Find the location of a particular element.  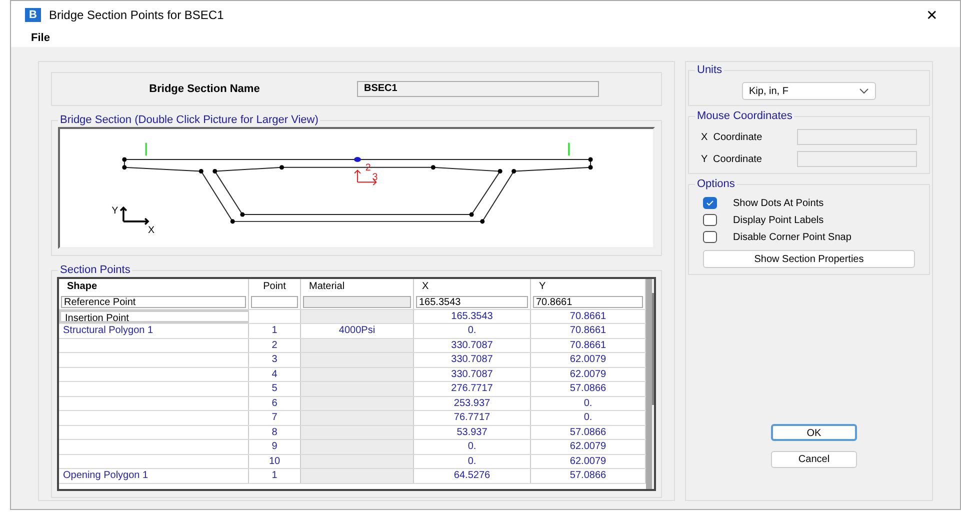

group-title: Bridge Section (Double Click Picture for Larger View) is located at coordinates (189, 120).